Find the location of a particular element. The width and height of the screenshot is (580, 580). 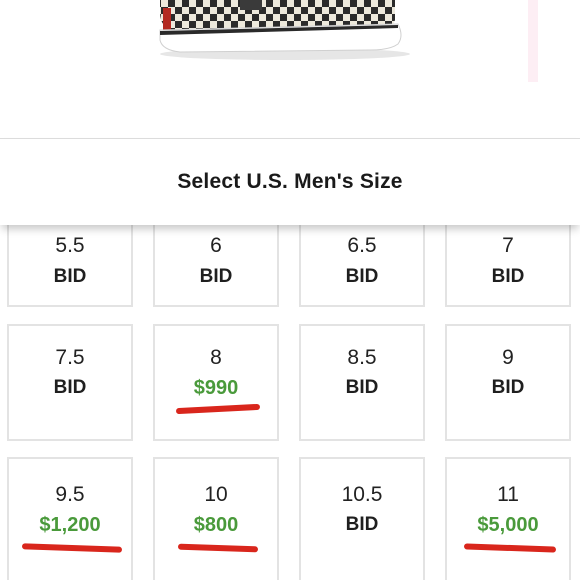

size-label: 11 is located at coordinates (508, 494).